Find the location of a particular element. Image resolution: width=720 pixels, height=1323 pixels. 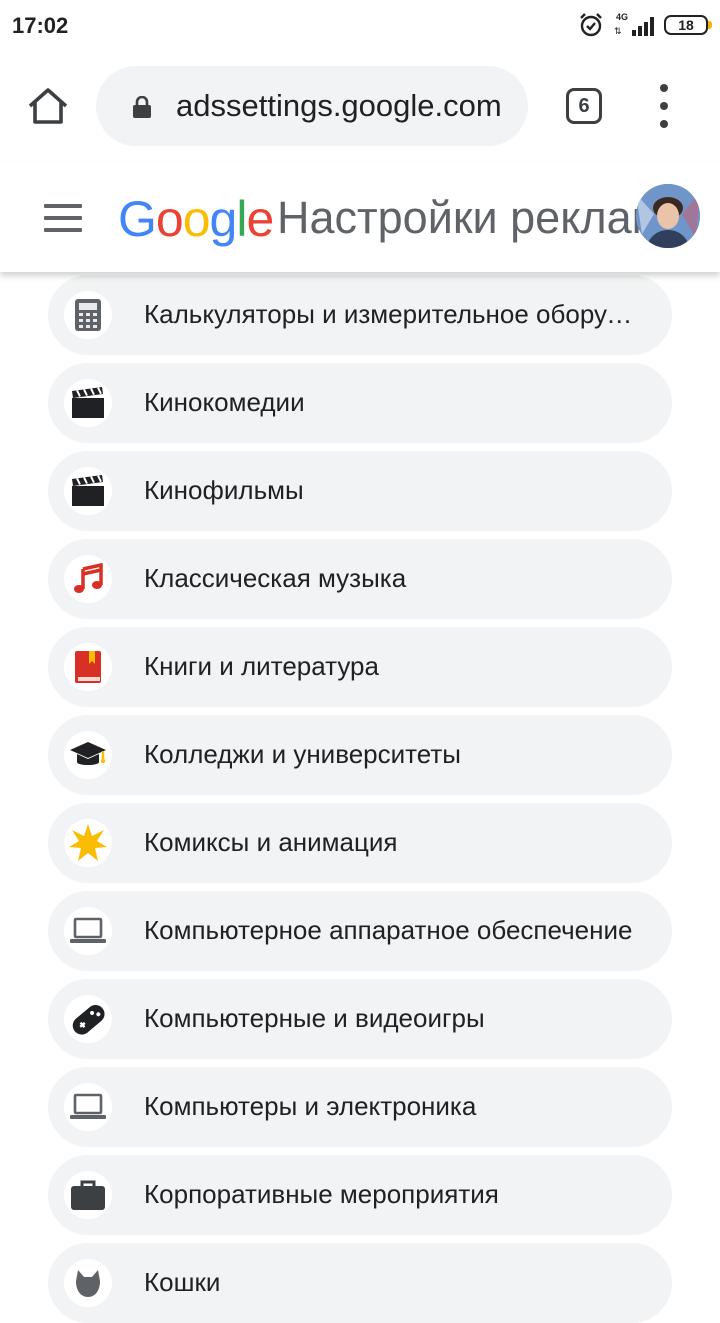

lock-icon is located at coordinates (142, 107).